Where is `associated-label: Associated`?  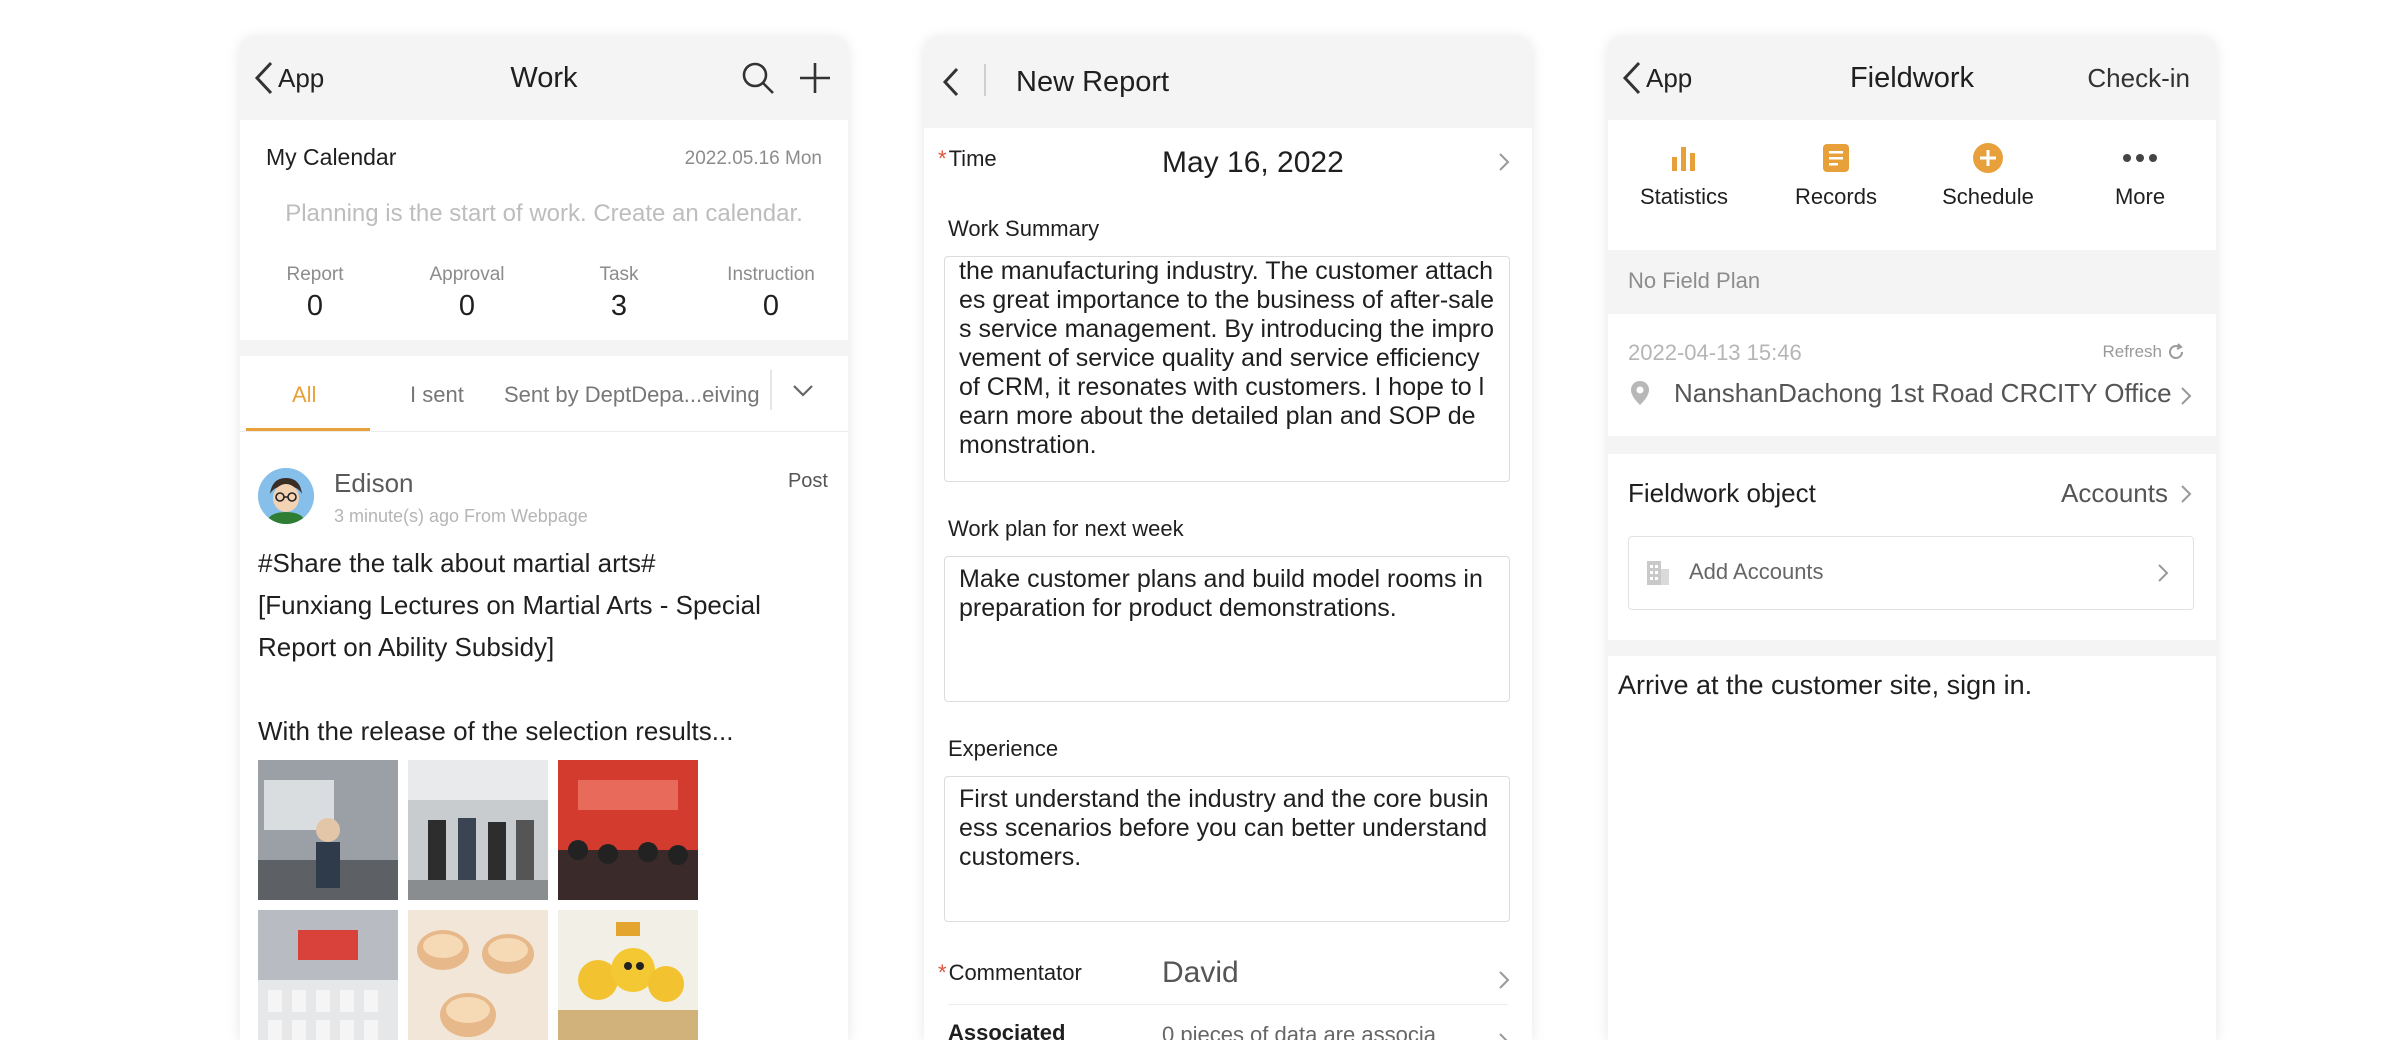
associated-label: Associated is located at coordinates (1007, 1030).